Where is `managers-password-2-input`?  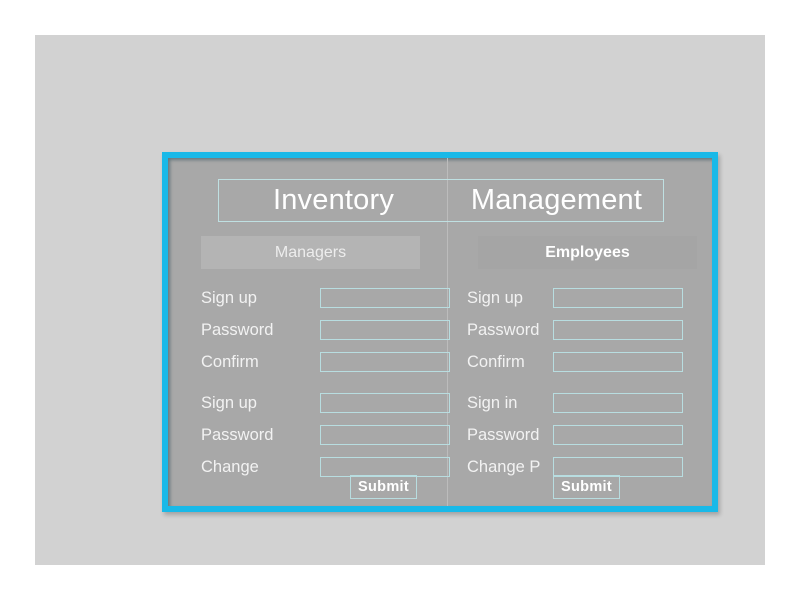
managers-password-2-input is located at coordinates (385, 435).